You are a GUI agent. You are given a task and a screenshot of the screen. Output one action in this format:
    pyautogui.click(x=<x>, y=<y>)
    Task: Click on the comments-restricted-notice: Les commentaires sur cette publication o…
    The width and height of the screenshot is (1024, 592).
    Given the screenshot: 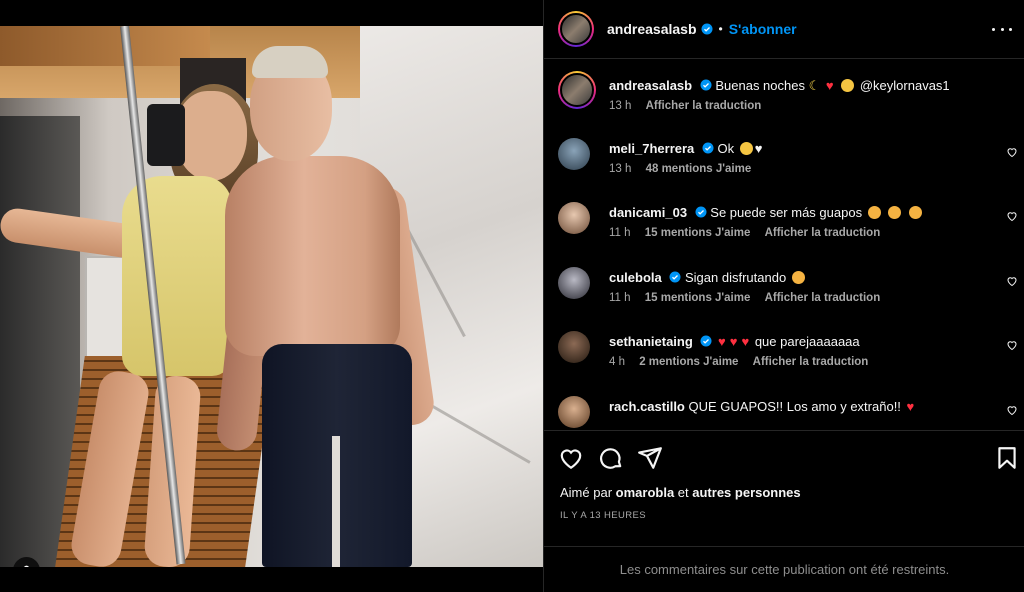 What is the action you would take?
    pyautogui.click(x=784, y=569)
    